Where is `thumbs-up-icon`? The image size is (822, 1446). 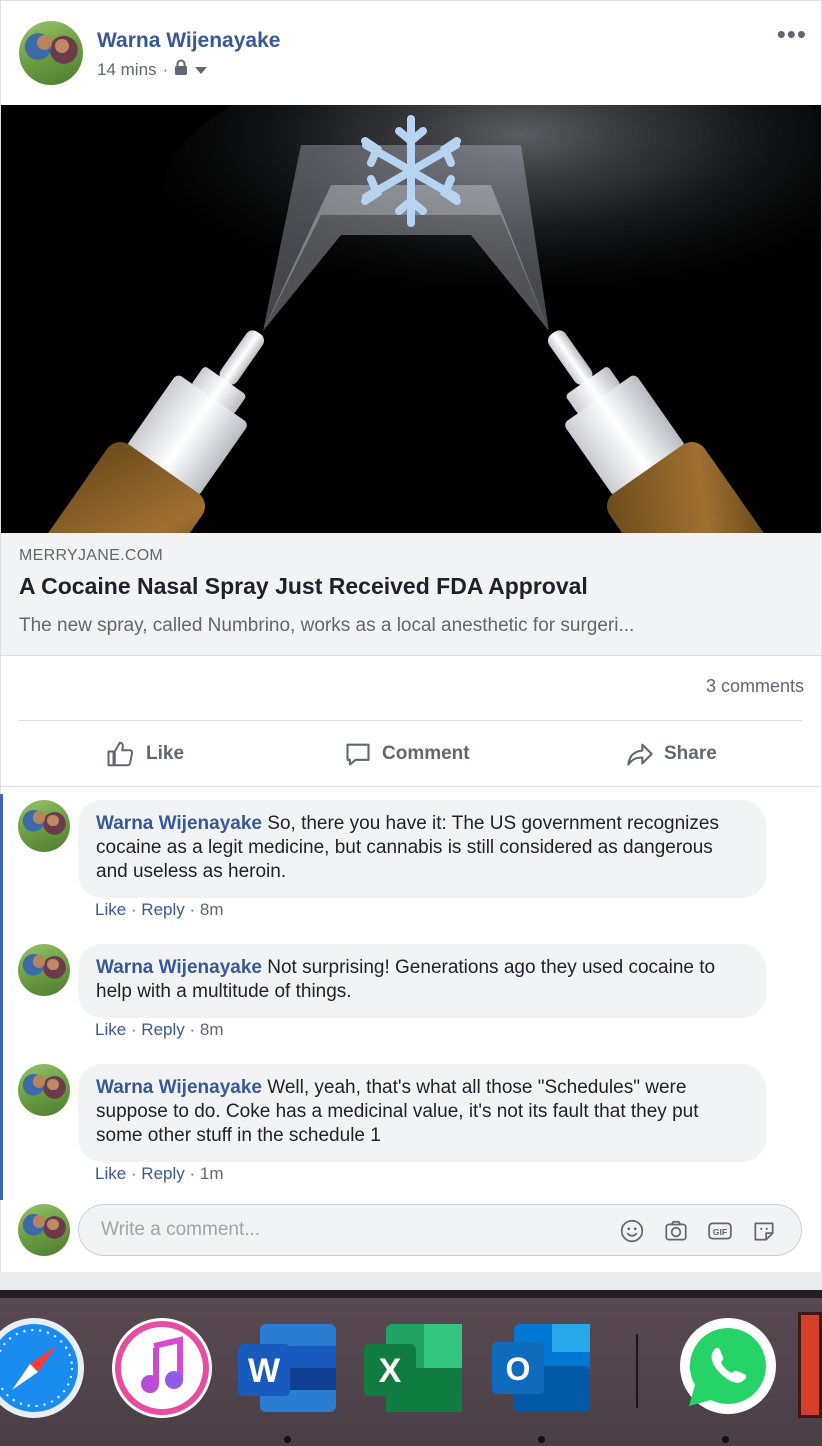 thumbs-up-icon is located at coordinates (120, 754).